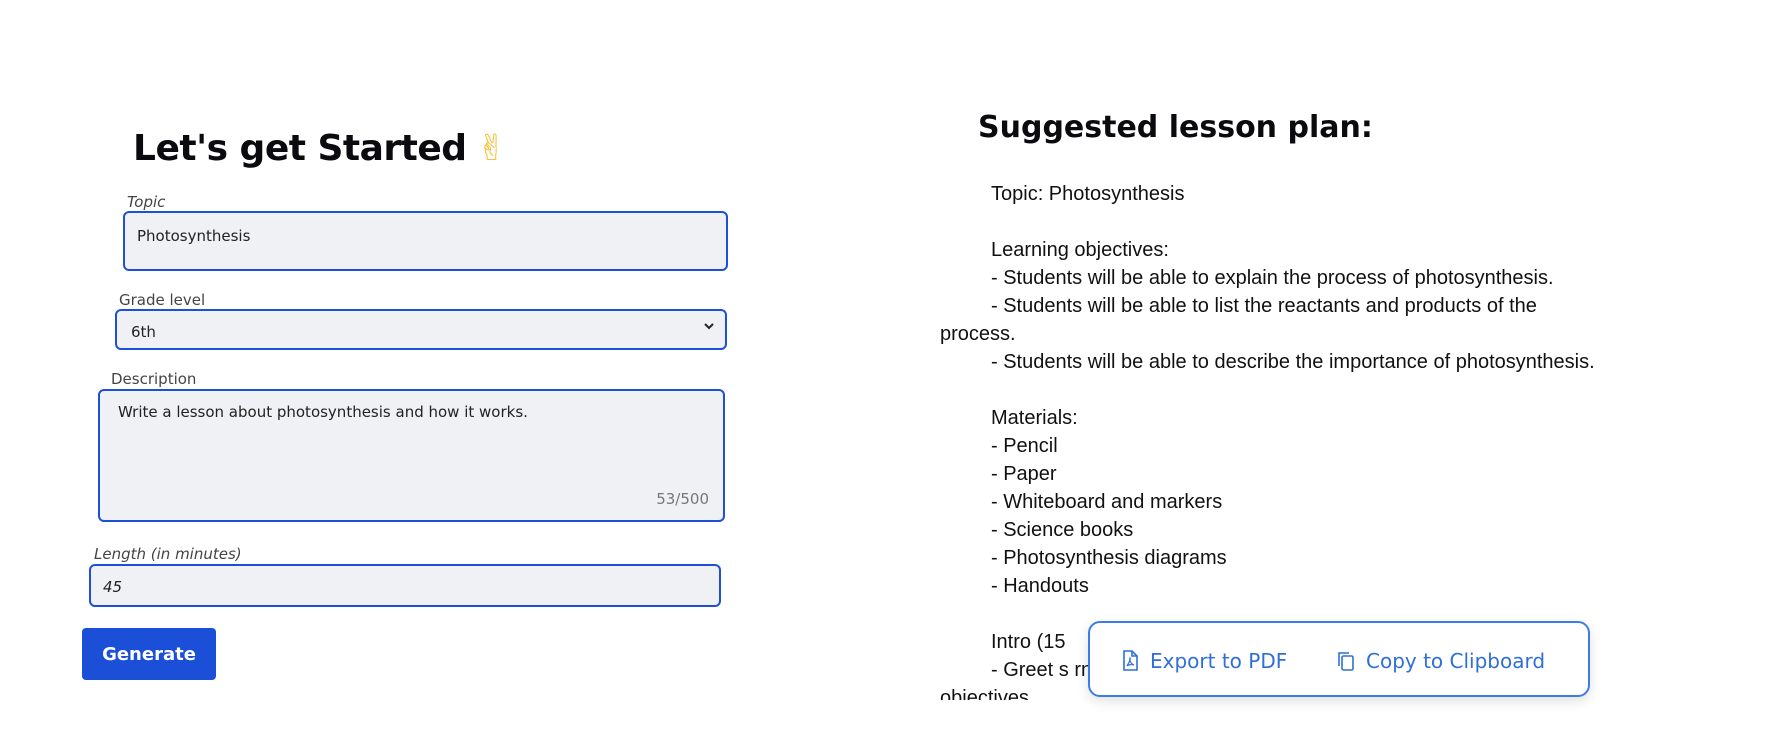 This screenshot has height=746, width=1780. I want to click on plan-line: Topic: Photosynthesis, so click(1088, 194).